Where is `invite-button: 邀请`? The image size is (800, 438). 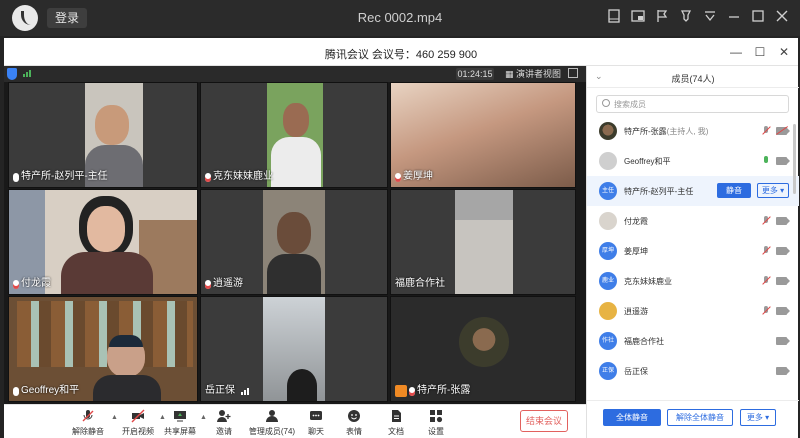 invite-button: 邀请 is located at coordinates (224, 423).